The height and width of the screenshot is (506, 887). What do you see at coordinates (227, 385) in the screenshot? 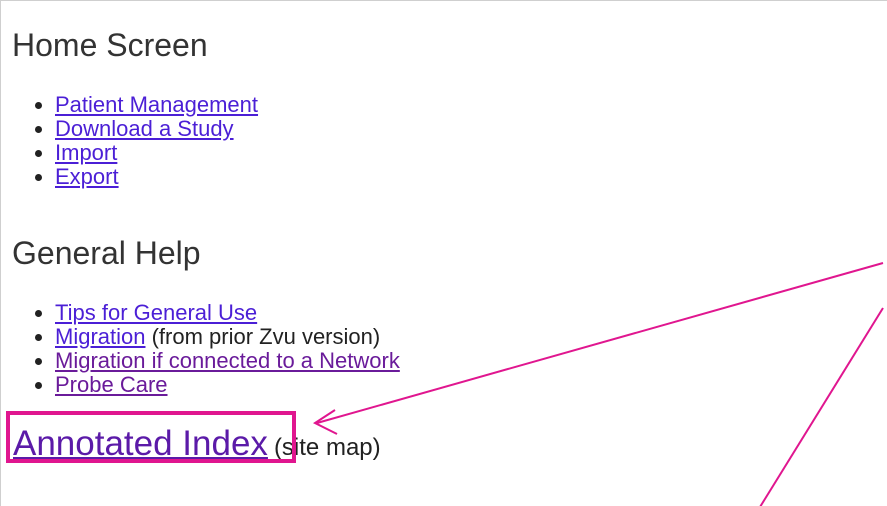
I see `list-item: Probe Care` at bounding box center [227, 385].